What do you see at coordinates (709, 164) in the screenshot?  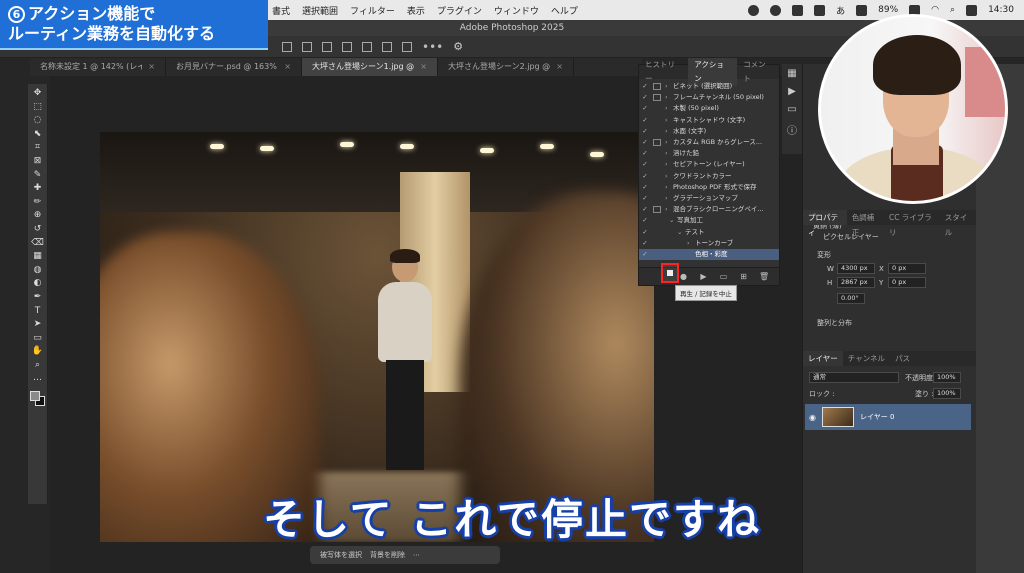 I see `action-row: ✓ › セピアトーン (レイヤー)` at bounding box center [709, 164].